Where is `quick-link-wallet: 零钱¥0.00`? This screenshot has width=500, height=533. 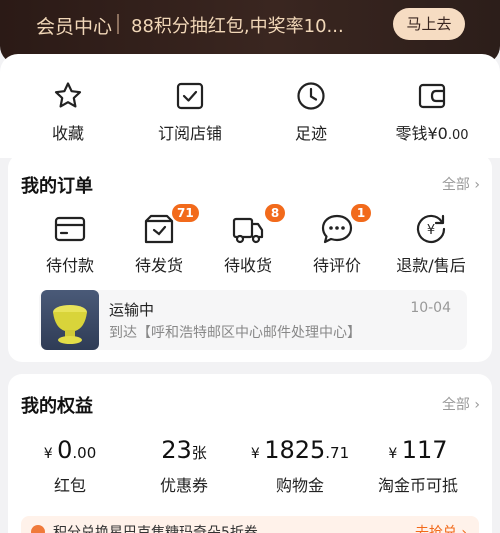
quick-link-wallet: 零钱¥0.00 is located at coordinates (432, 112).